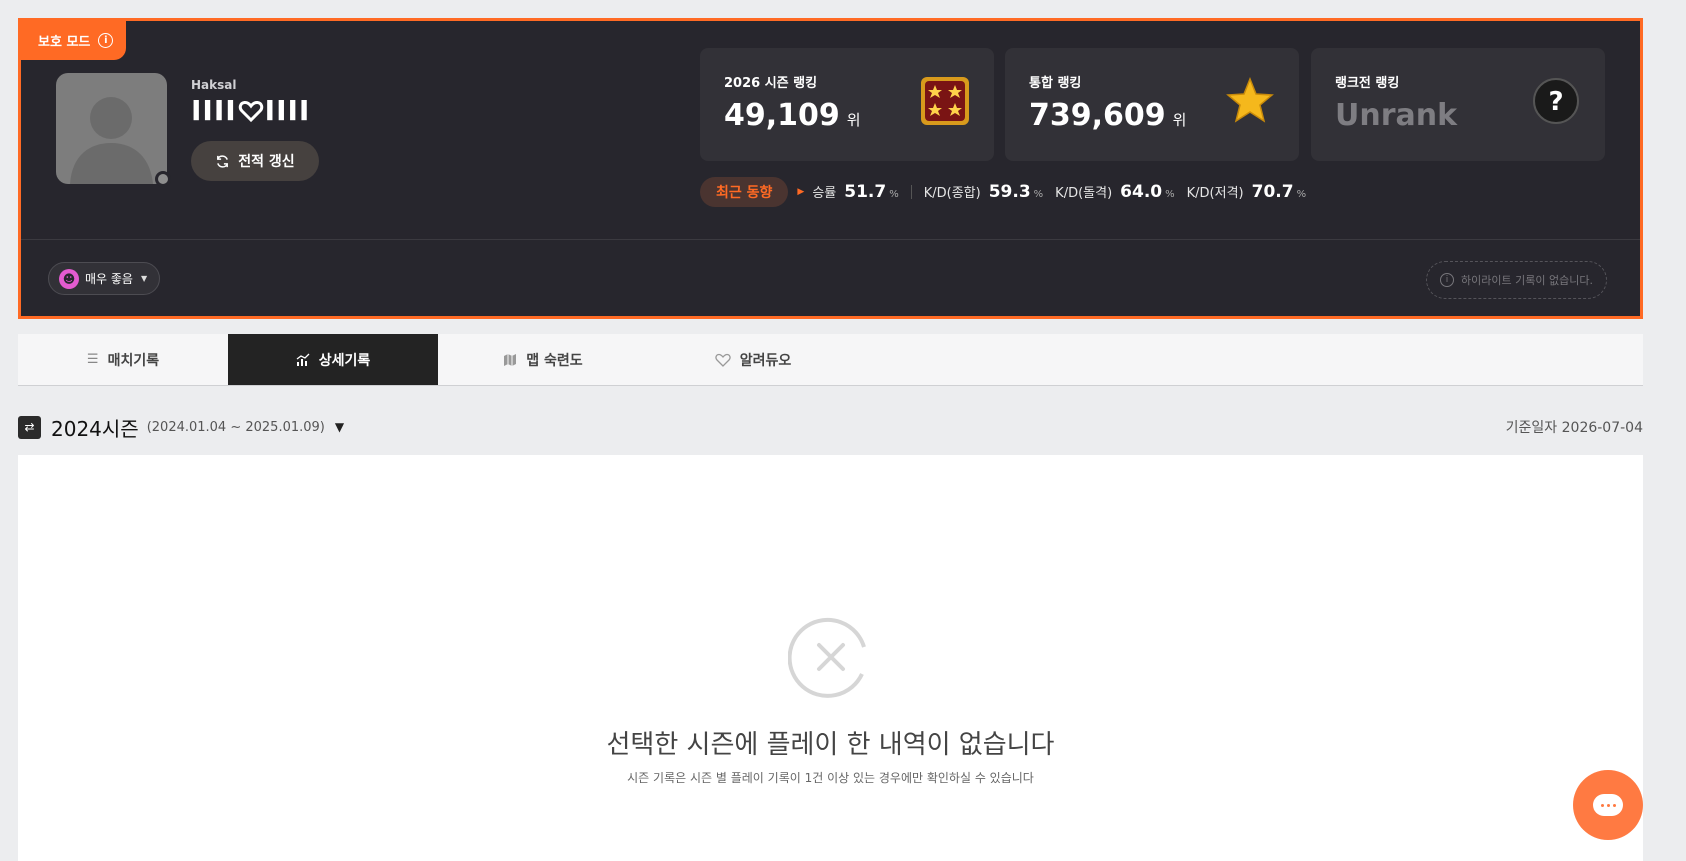 The height and width of the screenshot is (861, 1686). Describe the element at coordinates (782, 115) in the screenshot. I see `season-ranking-number: 49,109` at that location.